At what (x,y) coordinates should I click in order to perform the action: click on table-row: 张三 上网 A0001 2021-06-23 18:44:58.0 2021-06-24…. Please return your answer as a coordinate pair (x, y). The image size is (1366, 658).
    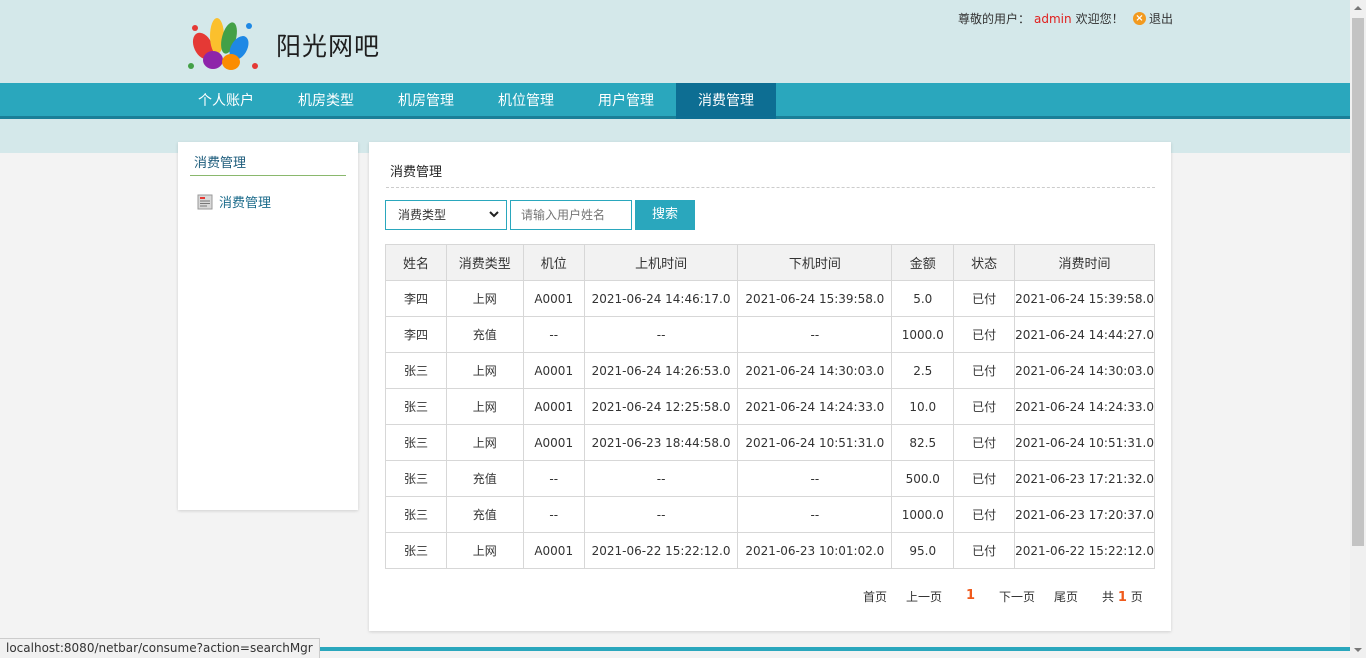
    Looking at the image, I should click on (770, 442).